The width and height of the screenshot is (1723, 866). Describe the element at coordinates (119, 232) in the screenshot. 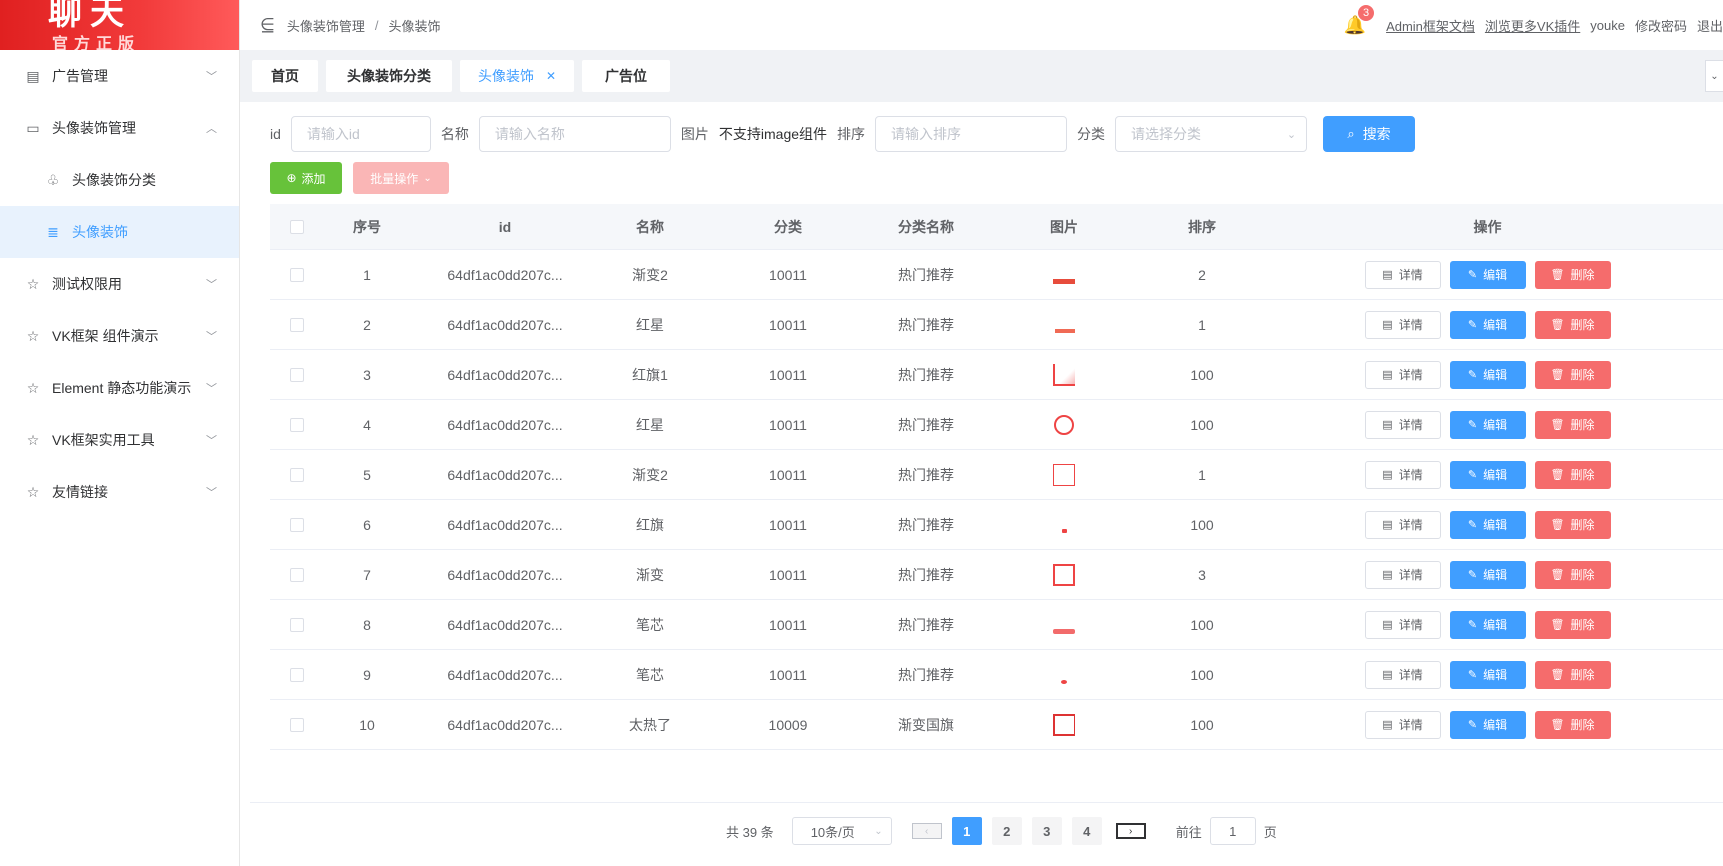

I see `sidebar-item: ≣ 头像装饰` at that location.